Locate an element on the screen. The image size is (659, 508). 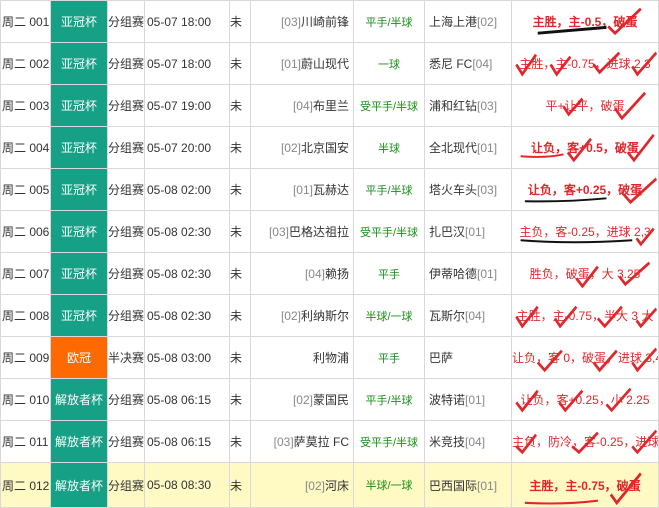
away-team-cell: 塔火车头[03] is located at coordinates (468, 189).